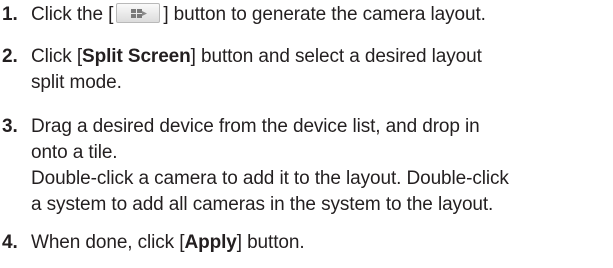 The image size is (613, 268). Describe the element at coordinates (72, 14) in the screenshot. I see `text-run: Click the [` at that location.